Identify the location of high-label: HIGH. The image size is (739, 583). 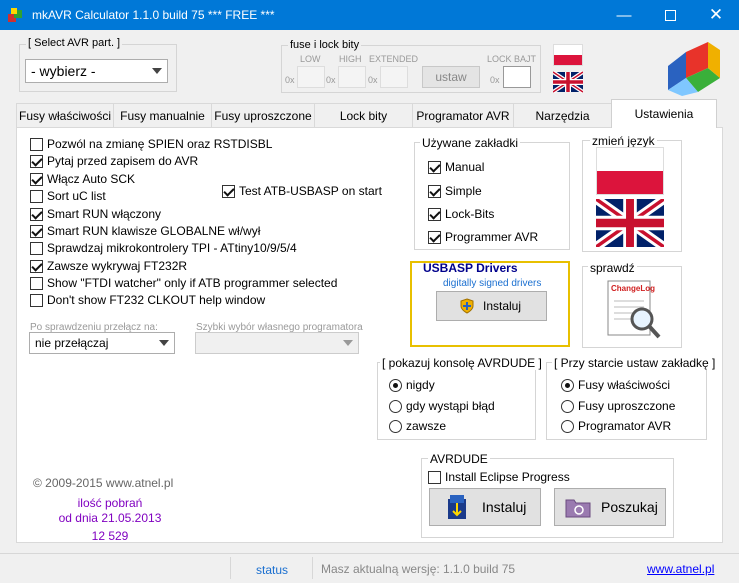
(350, 59).